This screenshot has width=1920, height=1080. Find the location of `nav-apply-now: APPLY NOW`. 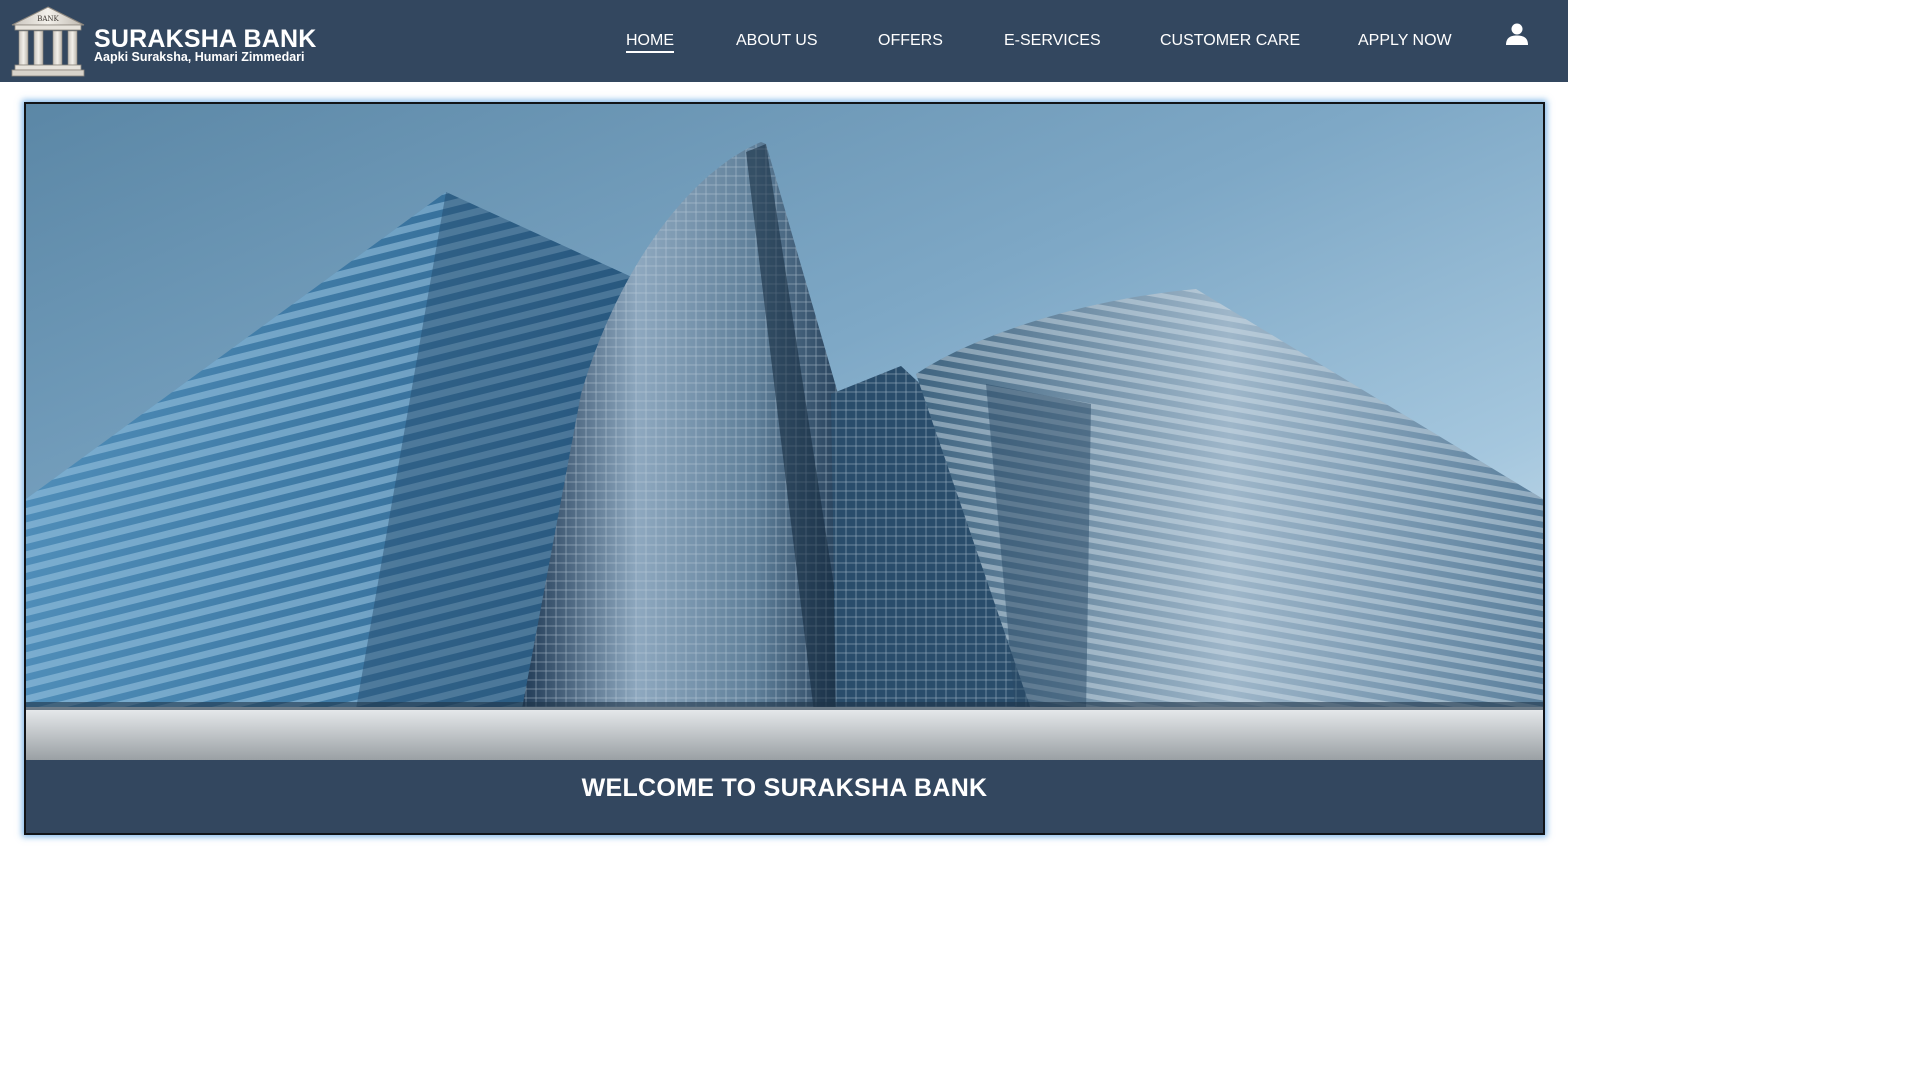

nav-apply-now: APPLY NOW is located at coordinates (1405, 41).